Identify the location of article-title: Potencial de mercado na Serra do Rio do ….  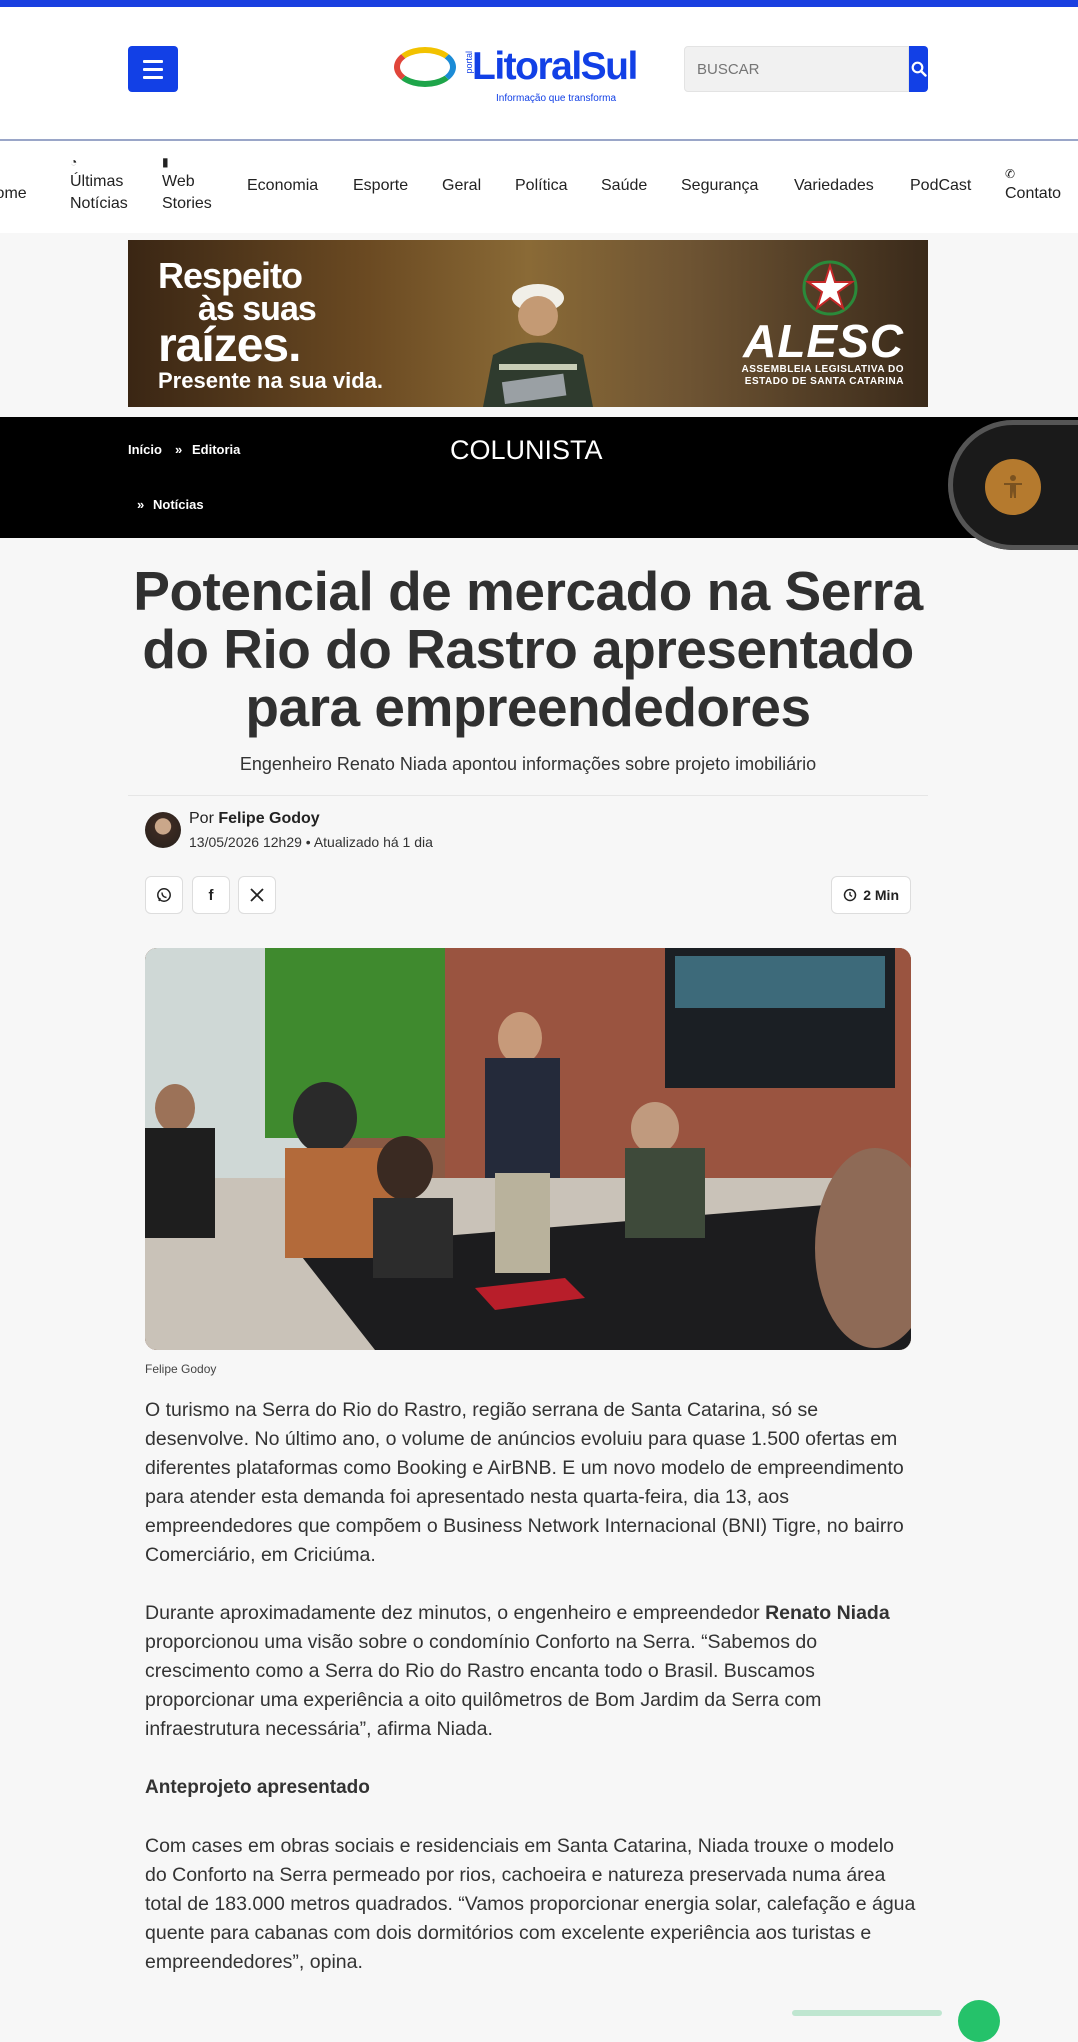
(528, 649).